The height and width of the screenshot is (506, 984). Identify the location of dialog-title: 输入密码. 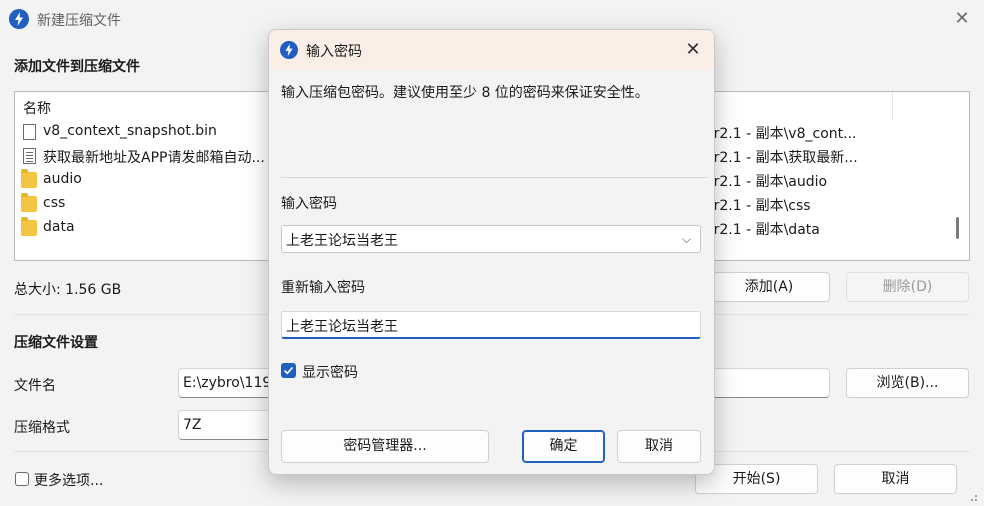
(334, 52).